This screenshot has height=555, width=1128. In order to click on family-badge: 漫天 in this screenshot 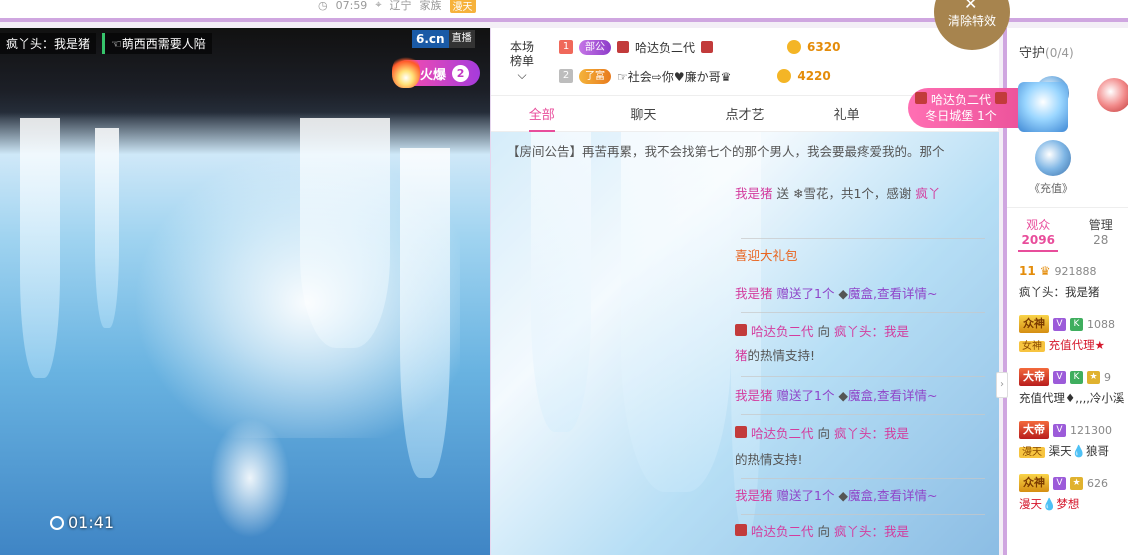, I will do `click(462, 6)`.